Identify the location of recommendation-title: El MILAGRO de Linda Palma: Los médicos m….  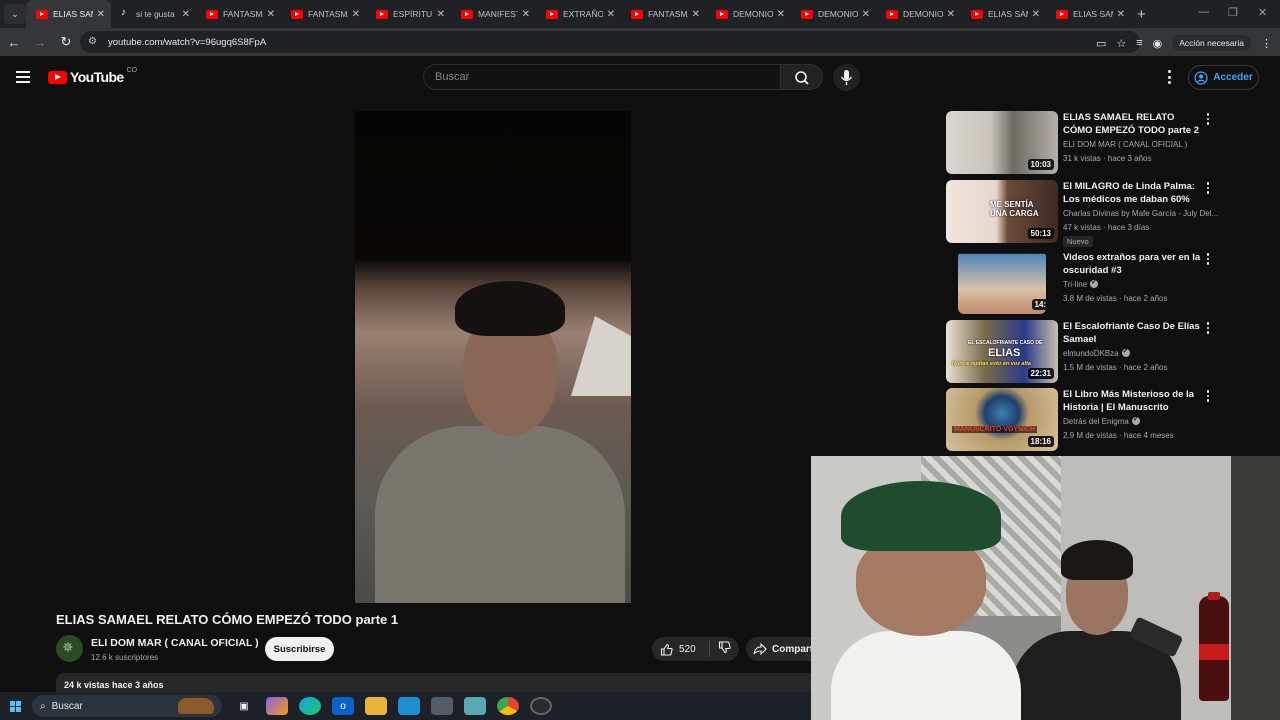
(1133, 193).